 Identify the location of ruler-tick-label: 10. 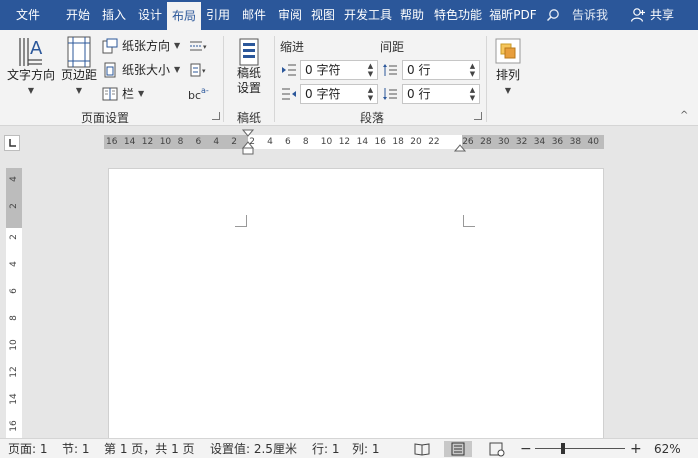
(14, 345).